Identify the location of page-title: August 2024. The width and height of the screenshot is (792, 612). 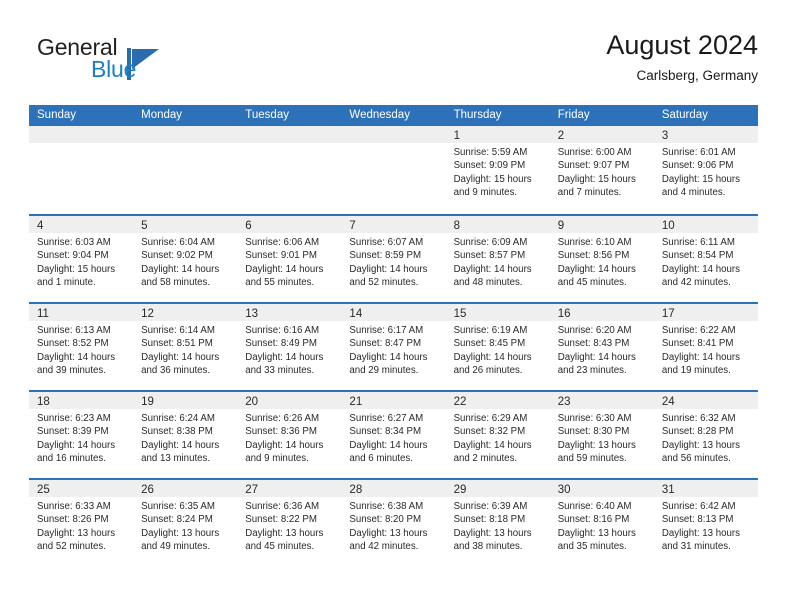
(682, 45).